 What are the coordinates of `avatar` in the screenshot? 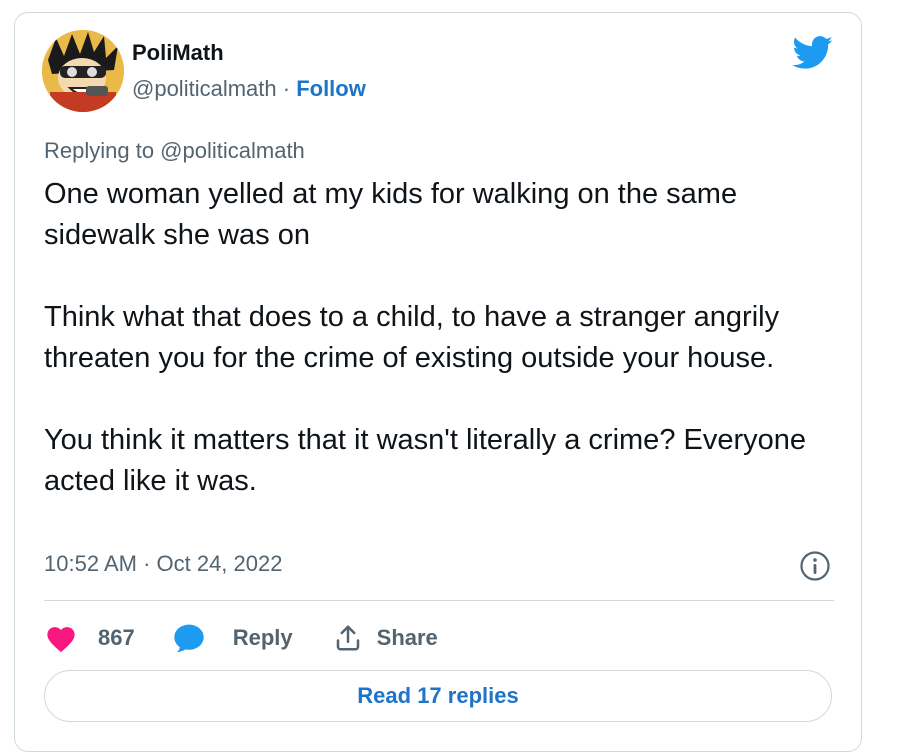 It's located at (83, 71).